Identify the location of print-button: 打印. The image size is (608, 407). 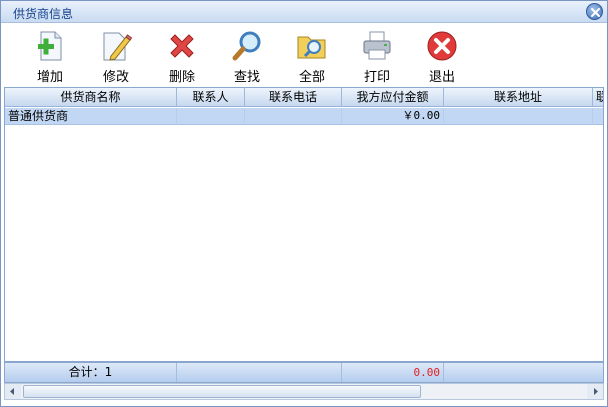
(377, 56).